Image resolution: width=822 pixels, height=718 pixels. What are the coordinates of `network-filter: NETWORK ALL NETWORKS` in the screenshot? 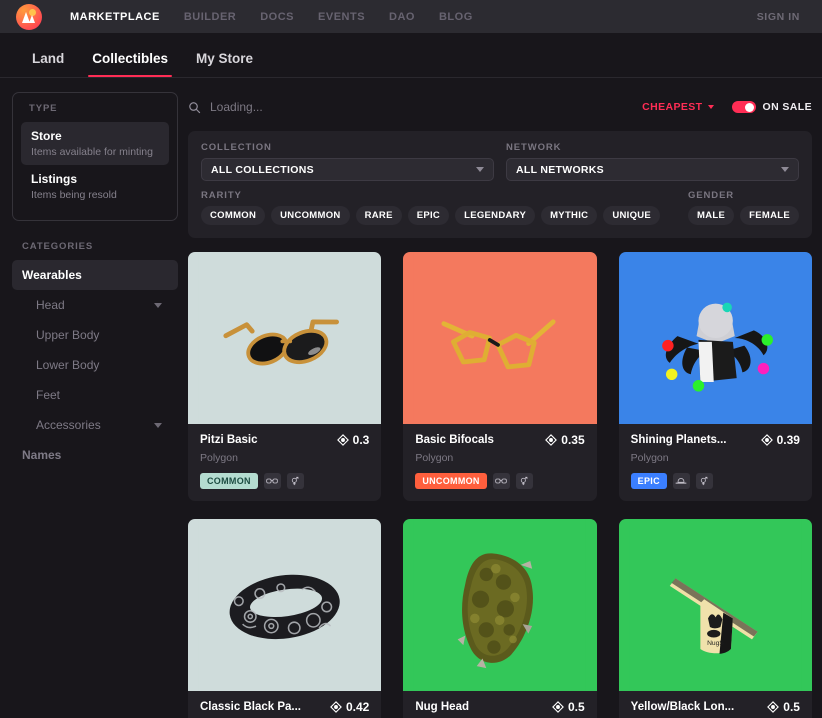 It's located at (652, 161).